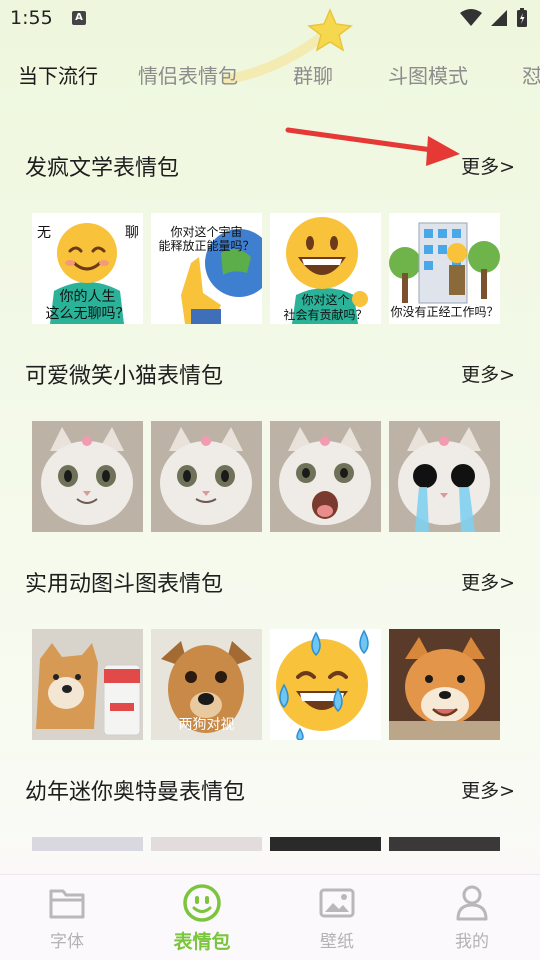  Describe the element at coordinates (31, 18) in the screenshot. I see `status-time: 1:55` at that location.